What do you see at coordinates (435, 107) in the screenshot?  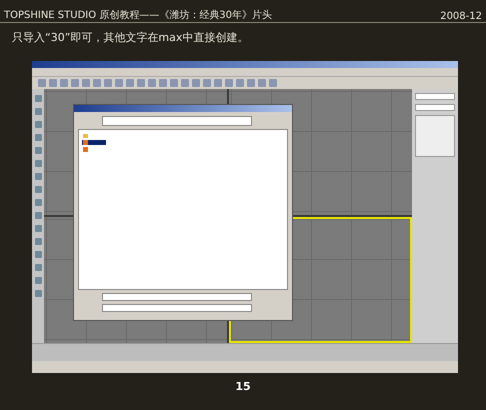 I see `dropdown` at bounding box center [435, 107].